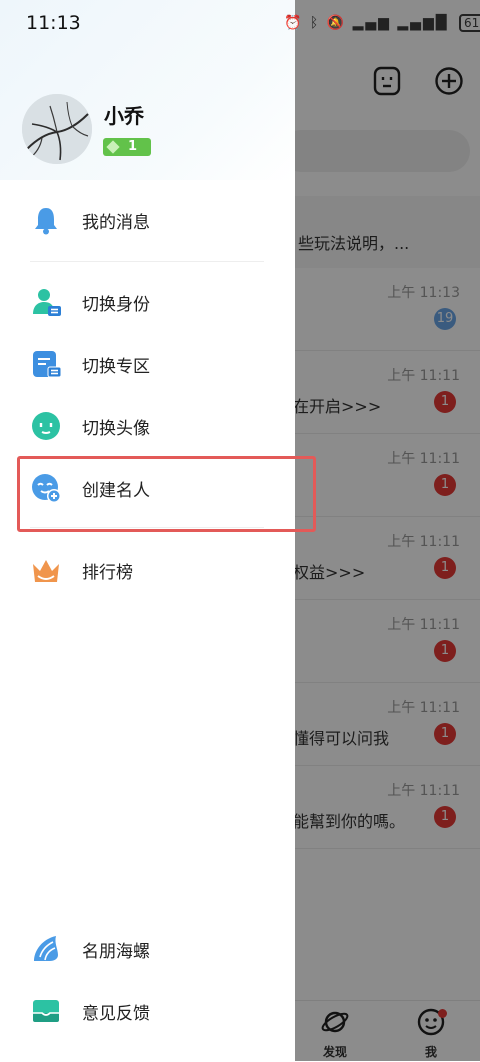 Image resolution: width=480 pixels, height=1062 pixels. What do you see at coordinates (147, 261) in the screenshot?
I see `divider` at bounding box center [147, 261].